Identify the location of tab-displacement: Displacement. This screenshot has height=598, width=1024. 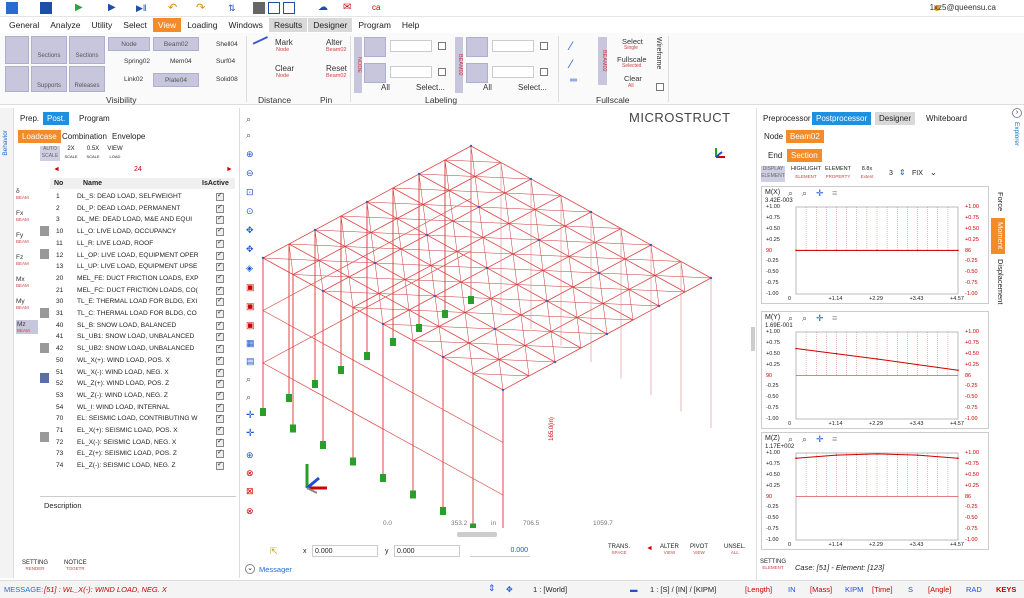
(998, 282).